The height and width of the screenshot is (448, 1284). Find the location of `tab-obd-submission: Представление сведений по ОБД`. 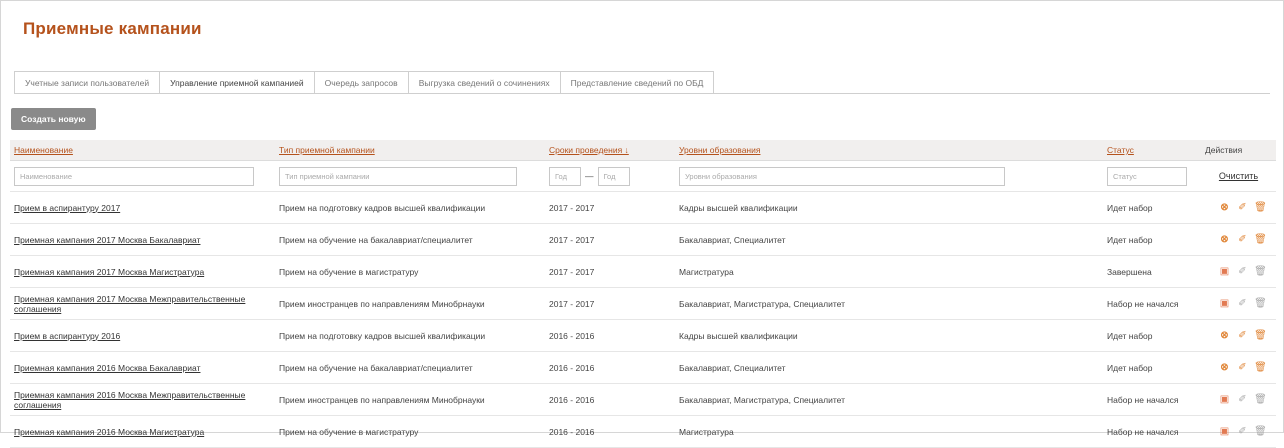

tab-obd-submission: Представление сведений по ОБД is located at coordinates (637, 82).